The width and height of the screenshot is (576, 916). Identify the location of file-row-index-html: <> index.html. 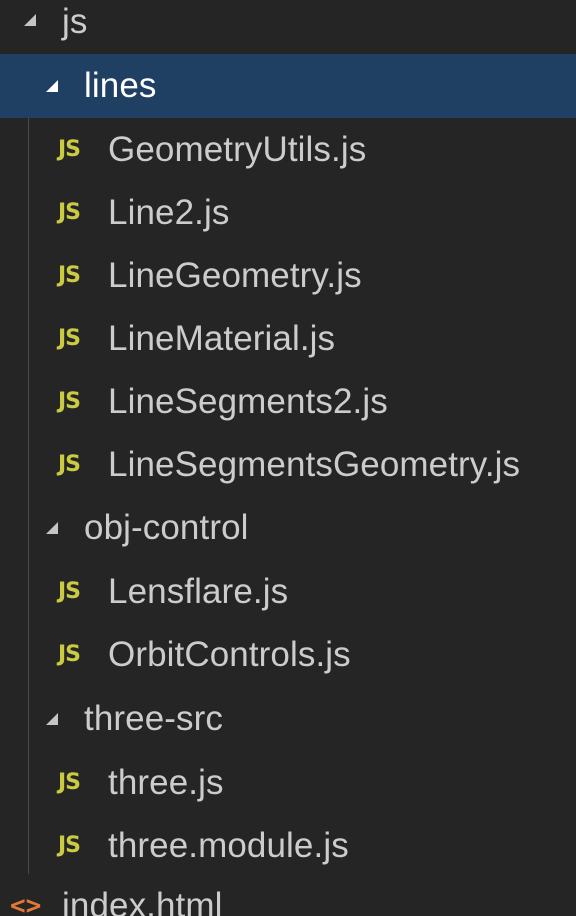
(288, 895).